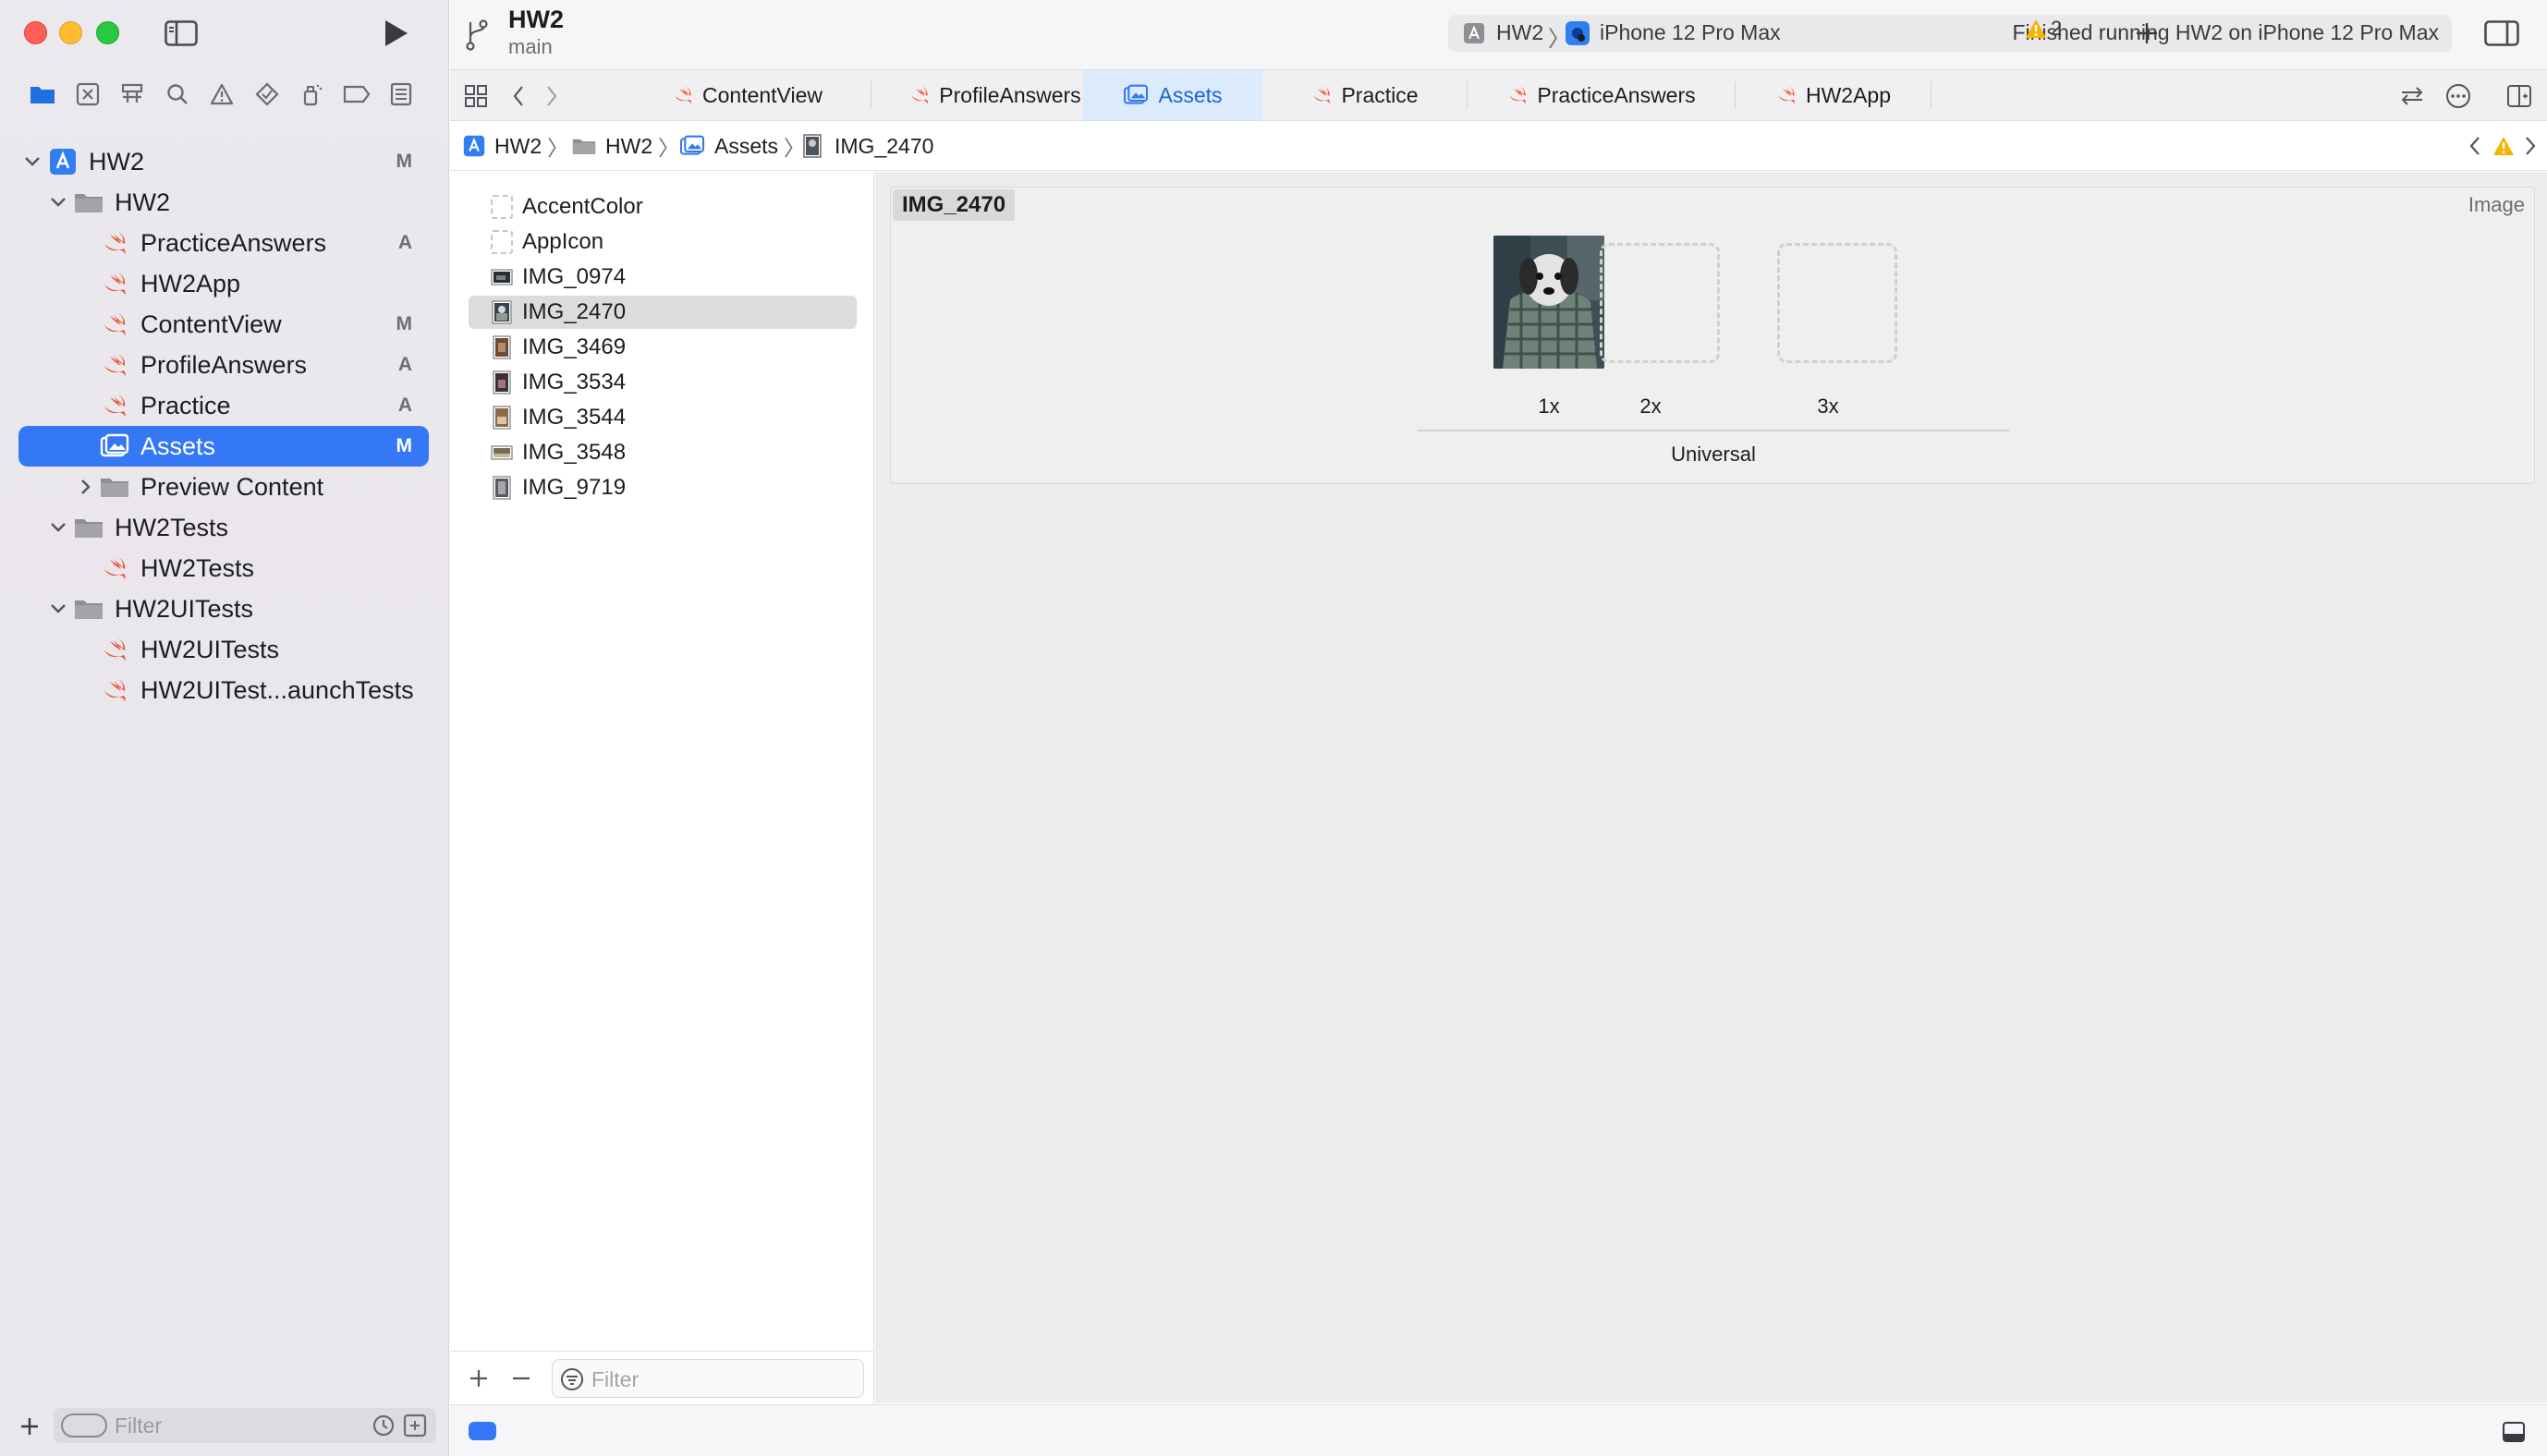 This screenshot has width=2547, height=1456. What do you see at coordinates (2146, 33) in the screenshot?
I see `library-button` at bounding box center [2146, 33].